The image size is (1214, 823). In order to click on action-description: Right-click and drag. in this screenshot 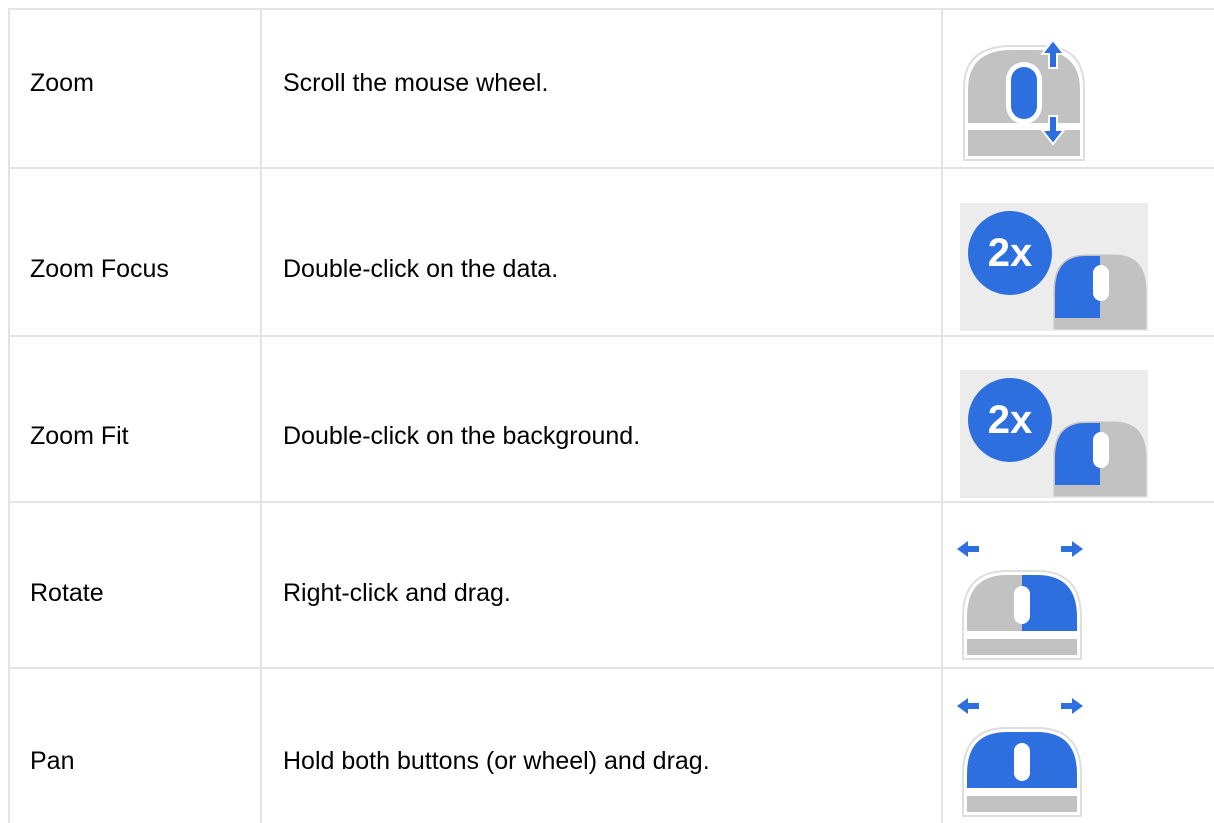, I will do `click(397, 593)`.